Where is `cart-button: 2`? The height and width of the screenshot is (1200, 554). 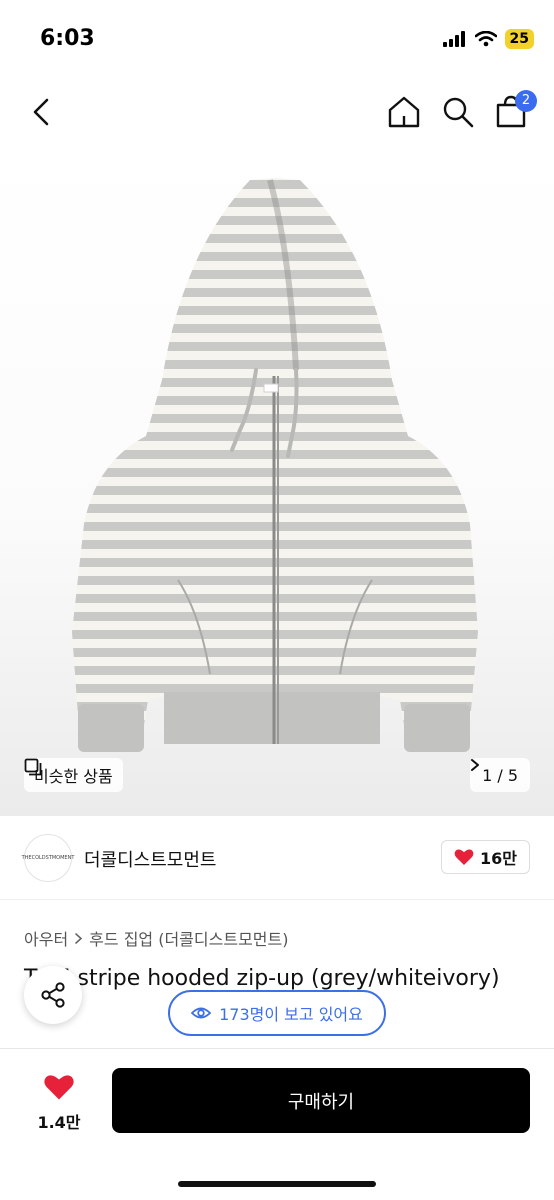 cart-button: 2 is located at coordinates (515, 110).